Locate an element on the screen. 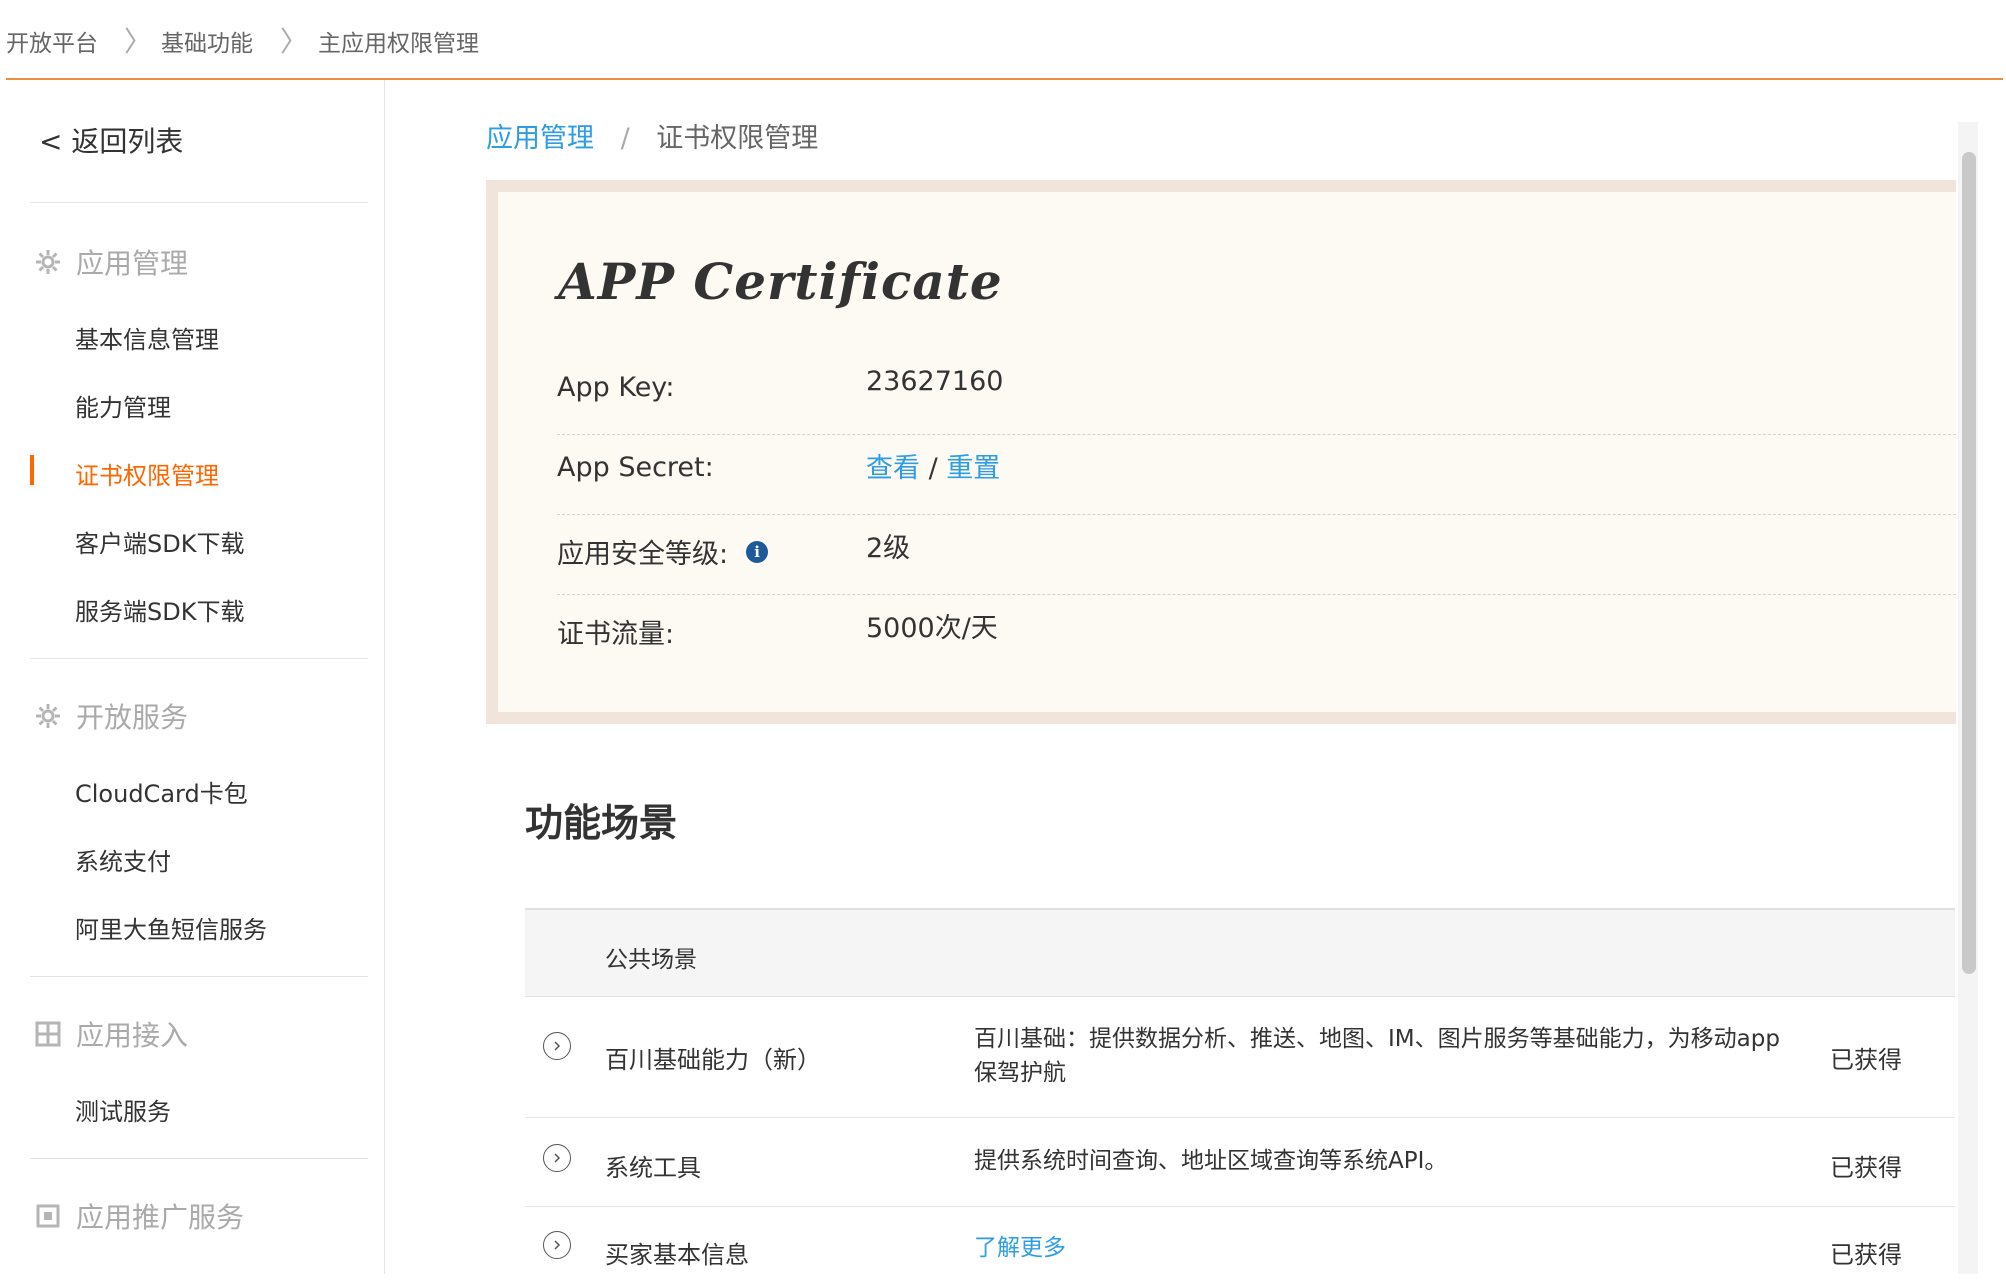 This screenshot has width=2006, height=1287. learn-more-link: 了解更多 is located at coordinates (1384, 1248).